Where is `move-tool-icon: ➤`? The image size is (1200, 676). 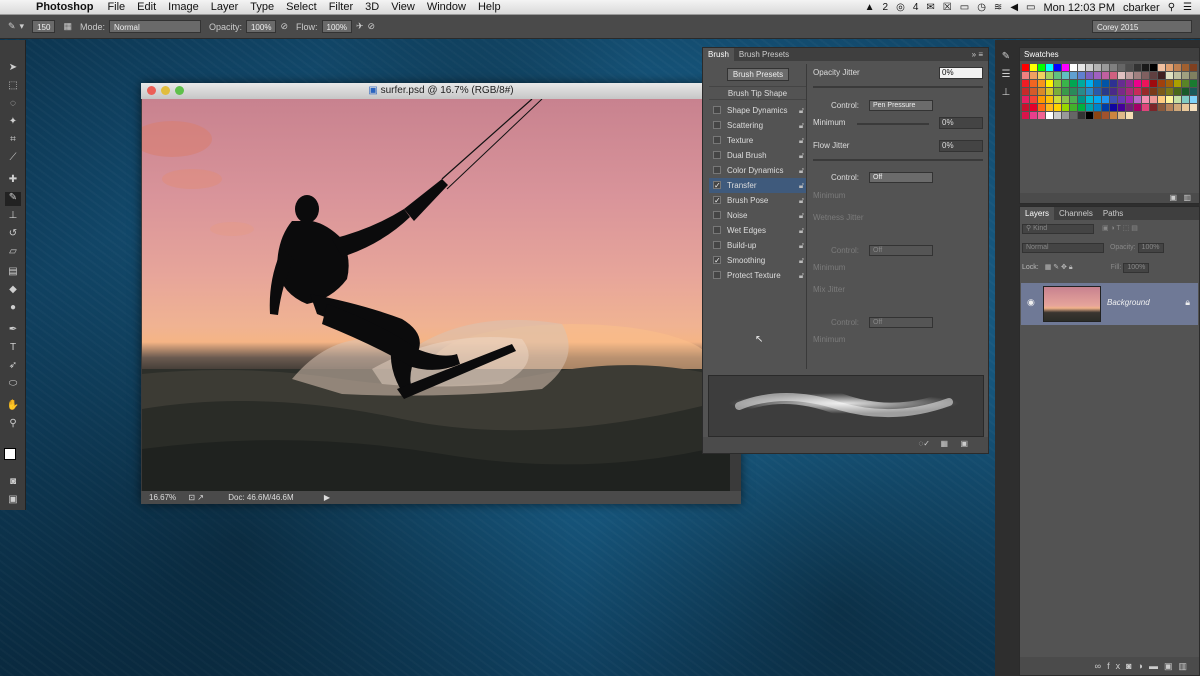 move-tool-icon: ➤ is located at coordinates (13, 69).